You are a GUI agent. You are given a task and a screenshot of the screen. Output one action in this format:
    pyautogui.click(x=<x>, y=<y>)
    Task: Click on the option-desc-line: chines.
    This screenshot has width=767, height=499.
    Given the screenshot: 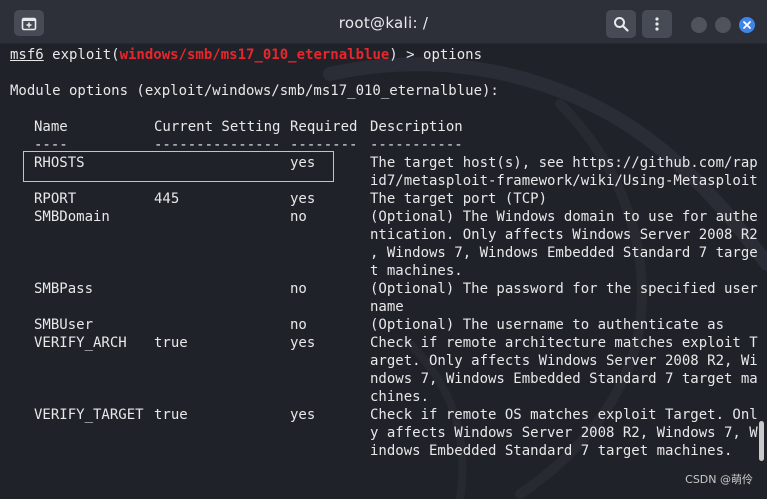 What is the action you would take?
    pyautogui.click(x=400, y=397)
    